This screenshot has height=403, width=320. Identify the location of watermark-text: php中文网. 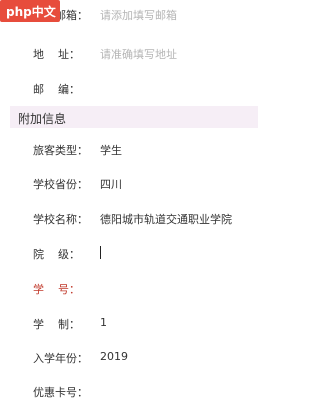
(31, 20).